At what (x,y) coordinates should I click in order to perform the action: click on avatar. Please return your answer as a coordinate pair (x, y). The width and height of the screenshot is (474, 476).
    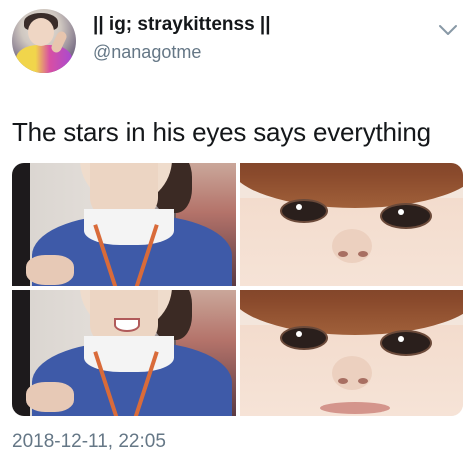
    Looking at the image, I should click on (44, 41).